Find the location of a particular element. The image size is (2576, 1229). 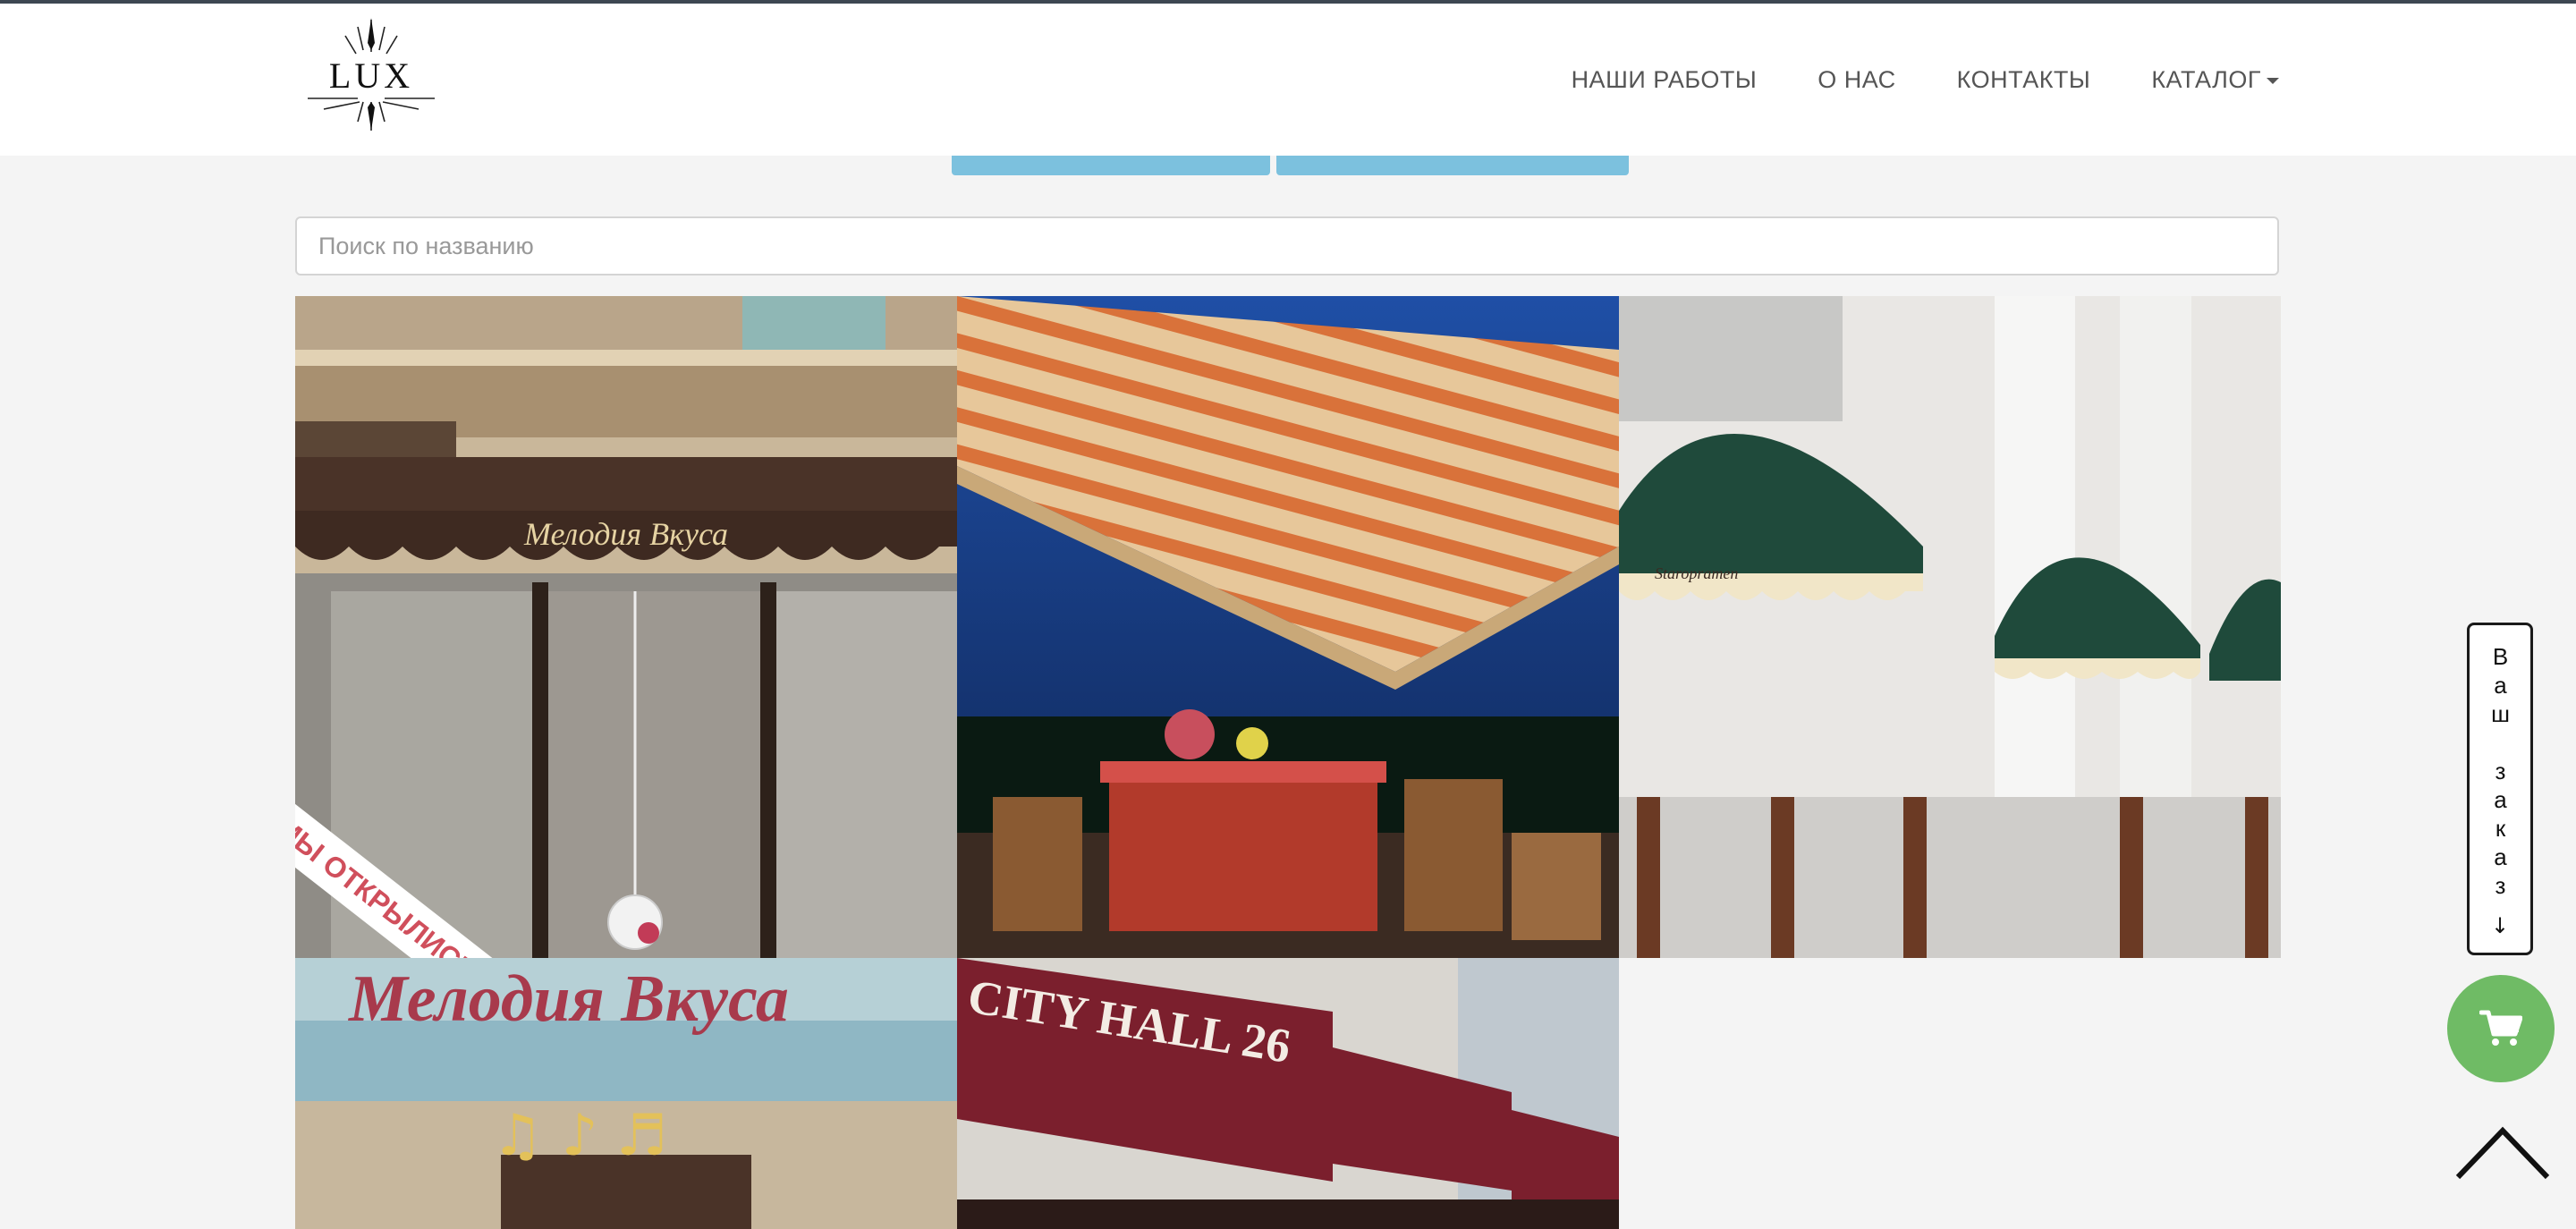

order-panel-tab: Ваш заказ ↓ is located at coordinates (2500, 789).